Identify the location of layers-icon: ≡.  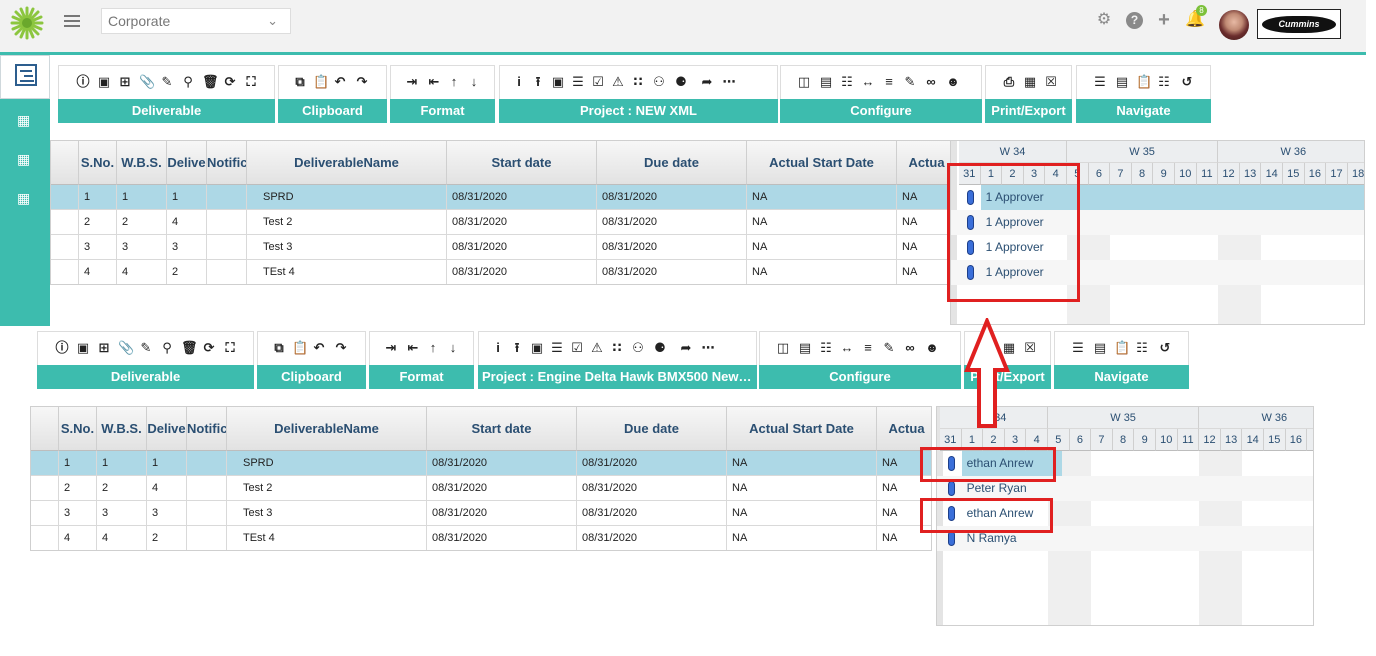
(889, 82).